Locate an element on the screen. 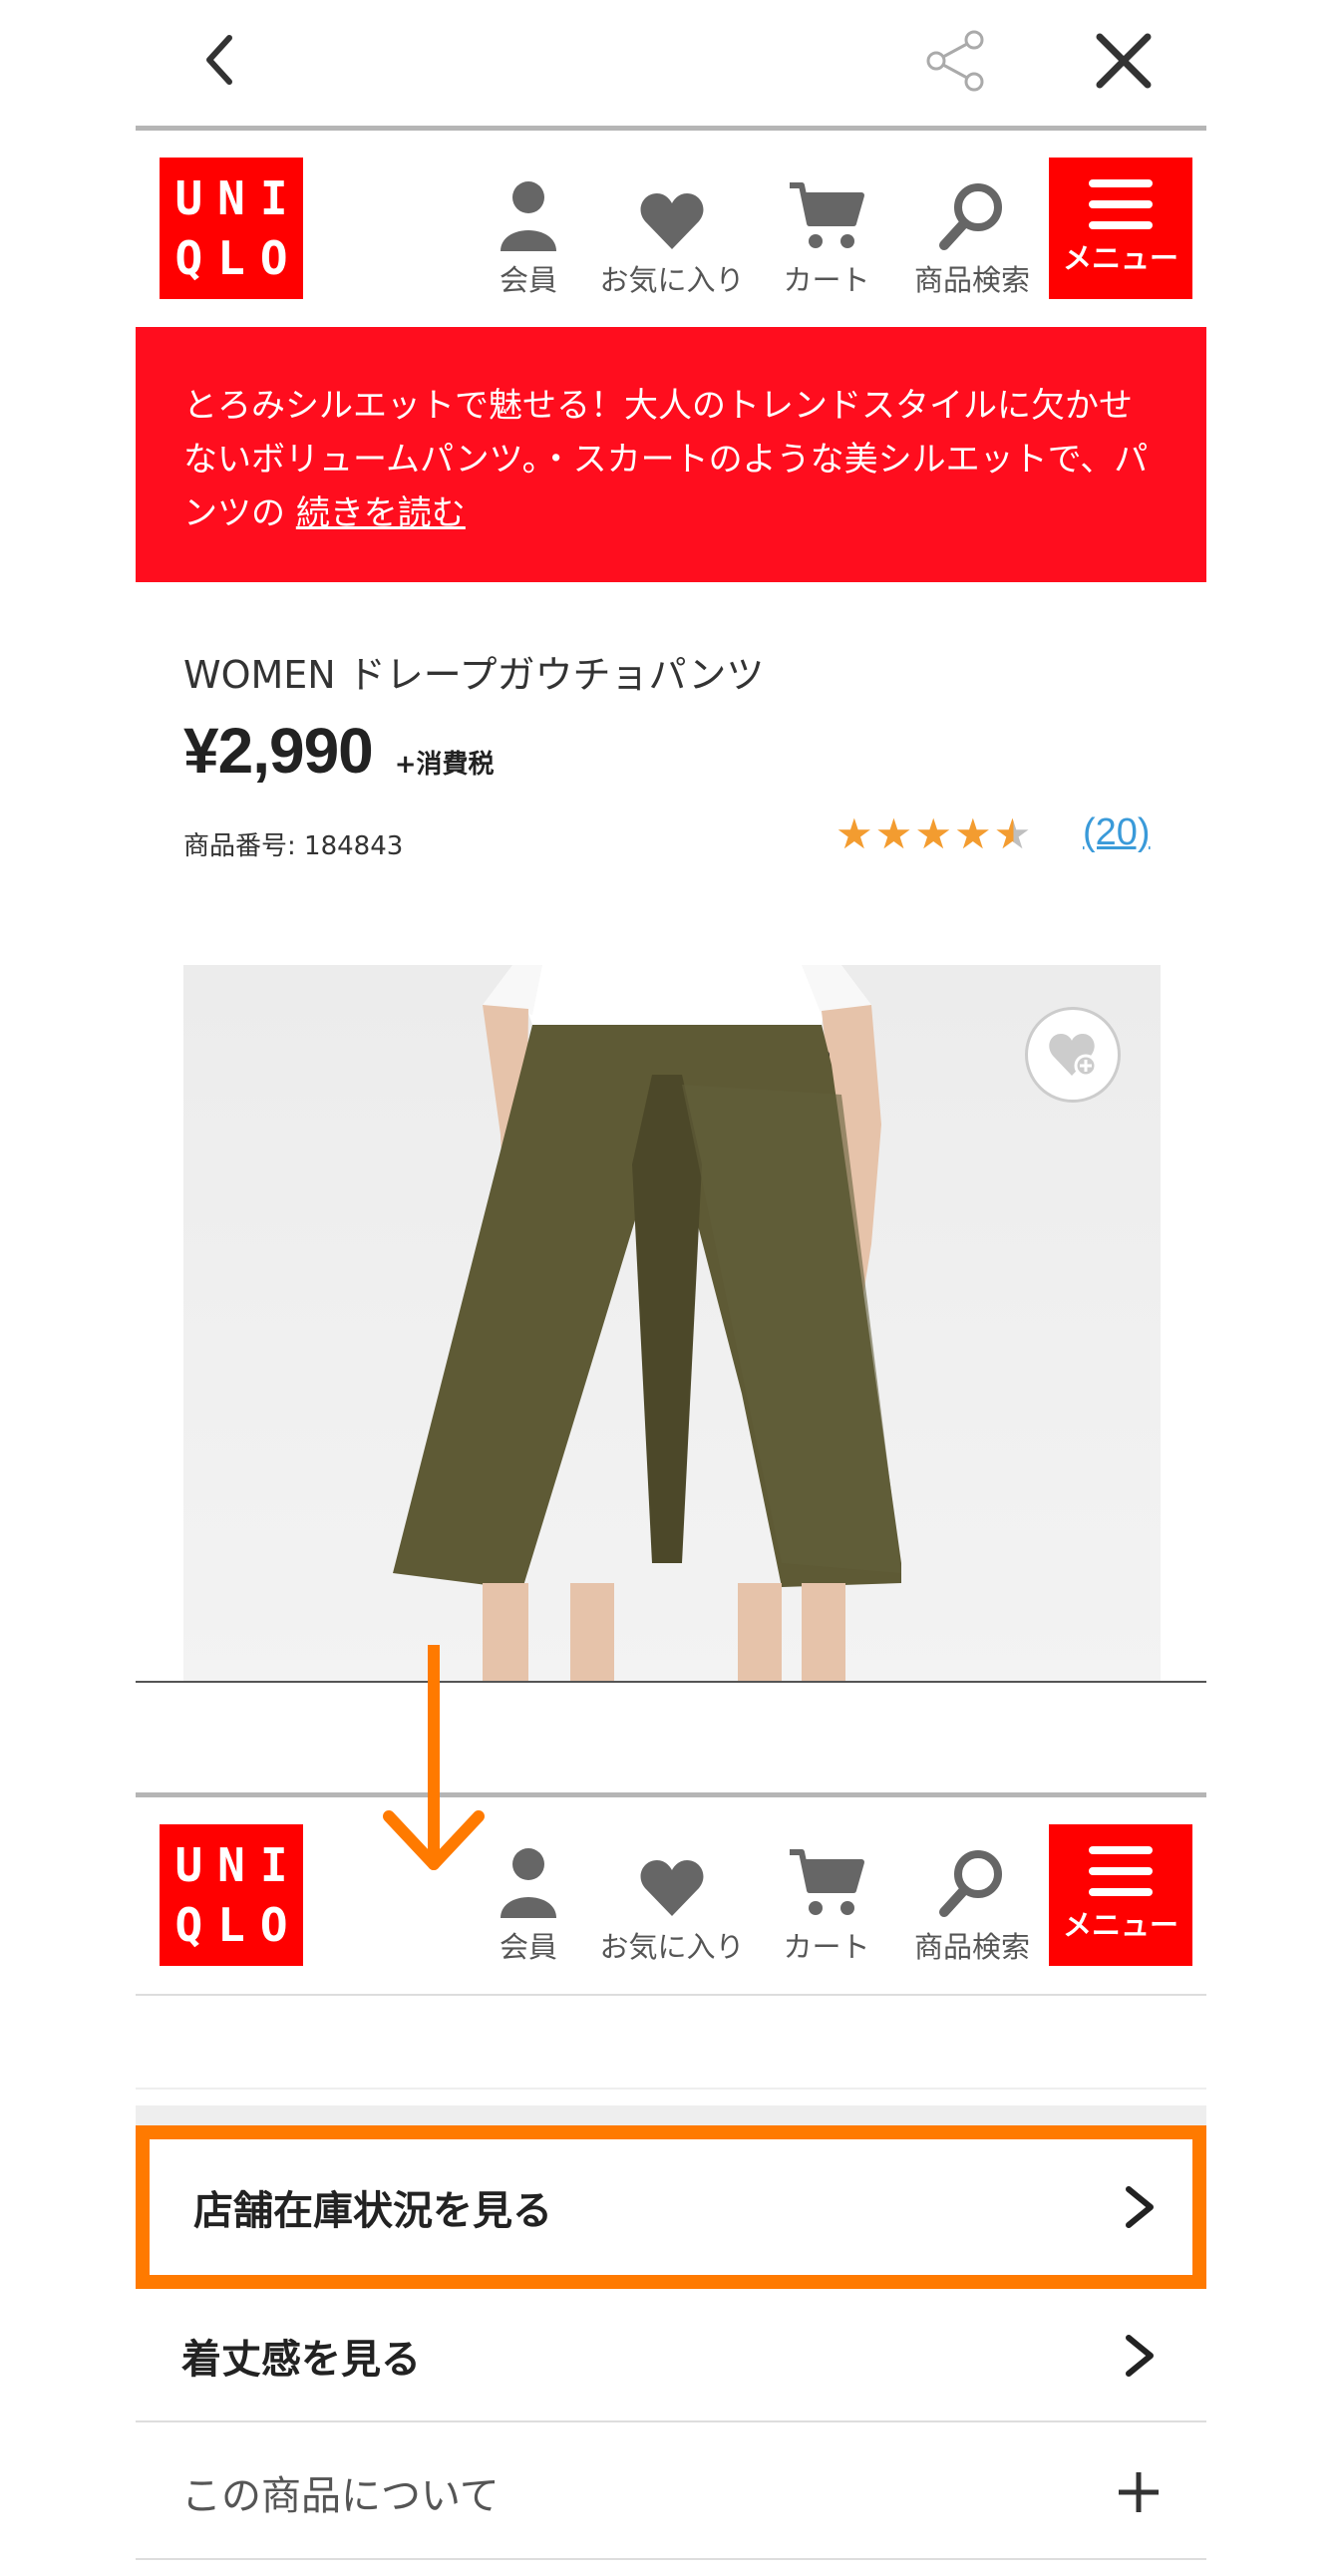  nav-cart-sticky: カート is located at coordinates (826, 1901).